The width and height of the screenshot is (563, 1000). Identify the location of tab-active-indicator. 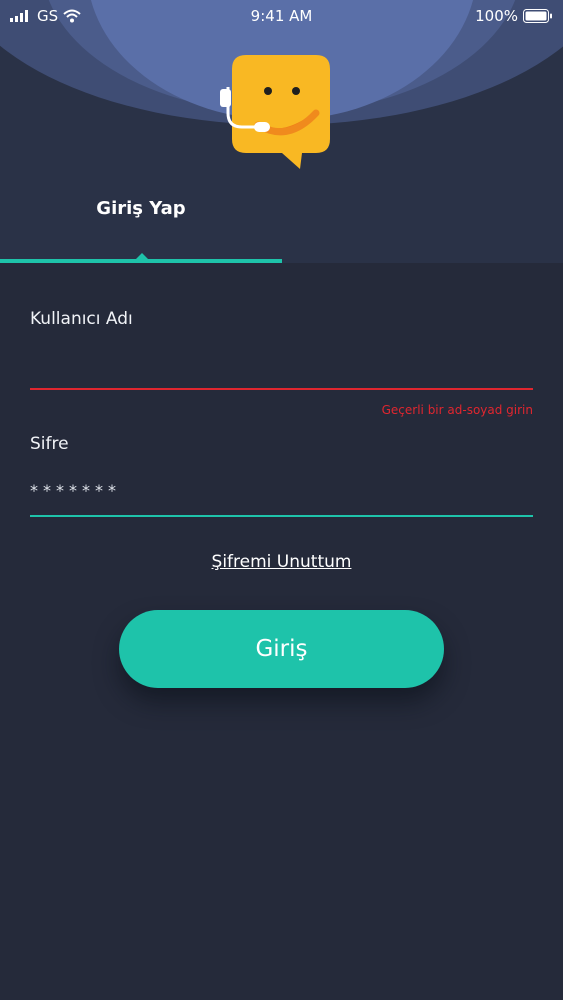
(141, 261).